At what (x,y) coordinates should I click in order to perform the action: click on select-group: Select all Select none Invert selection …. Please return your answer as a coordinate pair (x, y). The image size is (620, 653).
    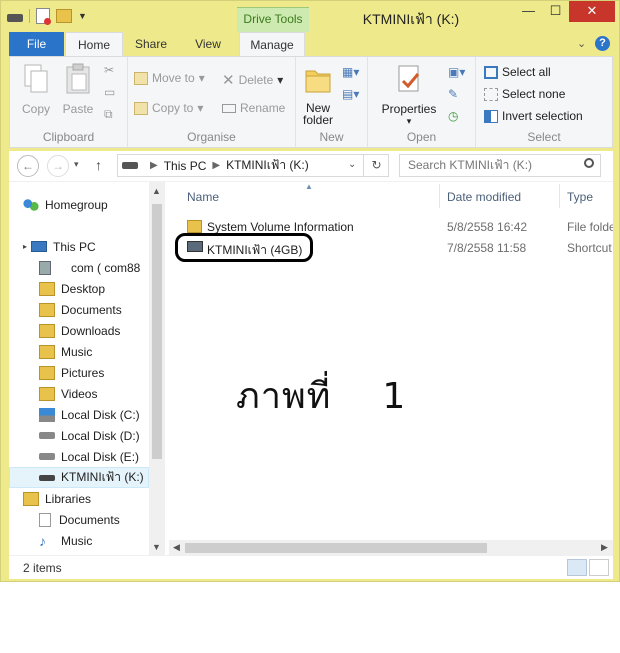
    Looking at the image, I should click on (544, 102).